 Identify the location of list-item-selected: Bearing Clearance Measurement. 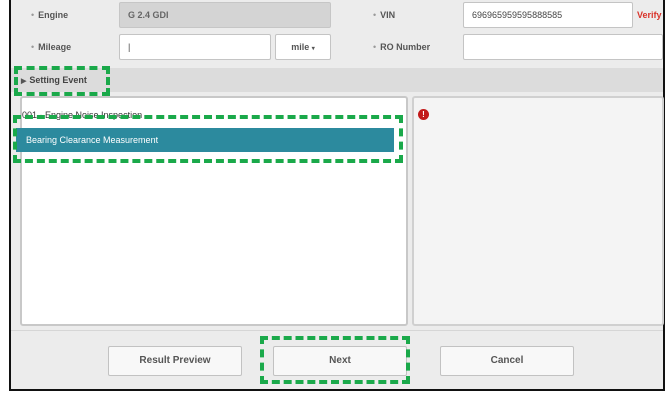
(205, 140).